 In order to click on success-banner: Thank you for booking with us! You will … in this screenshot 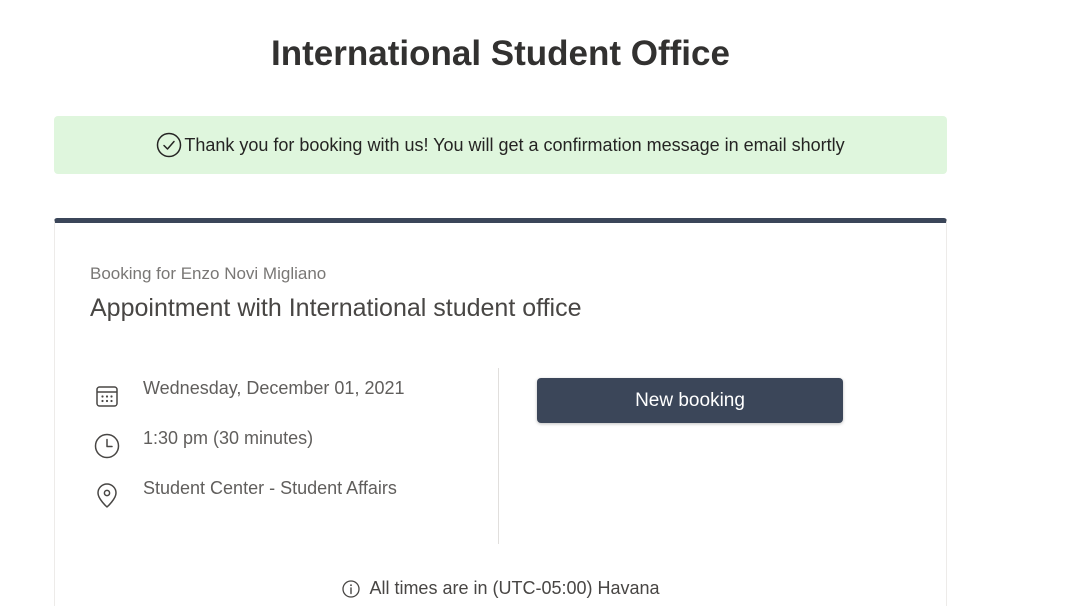, I will do `click(500, 145)`.